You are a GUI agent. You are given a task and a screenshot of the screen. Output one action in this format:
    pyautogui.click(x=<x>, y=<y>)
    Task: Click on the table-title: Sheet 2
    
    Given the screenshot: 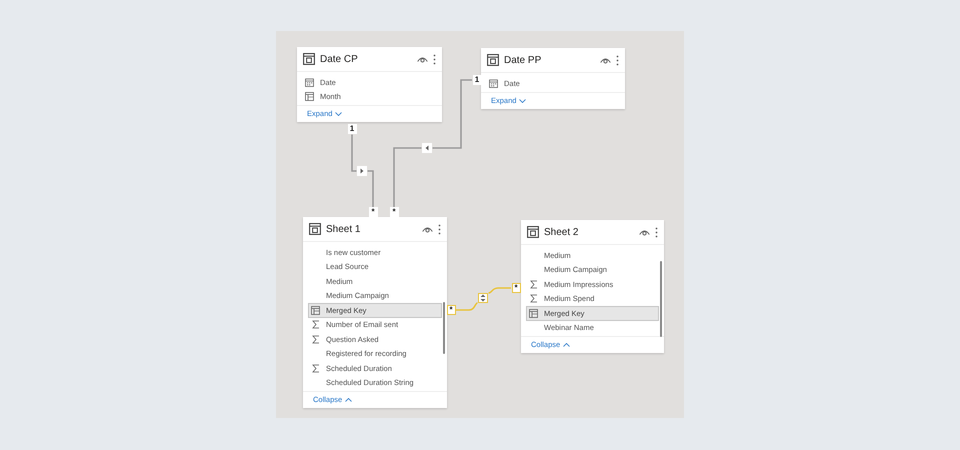 What is the action you would take?
    pyautogui.click(x=562, y=233)
    